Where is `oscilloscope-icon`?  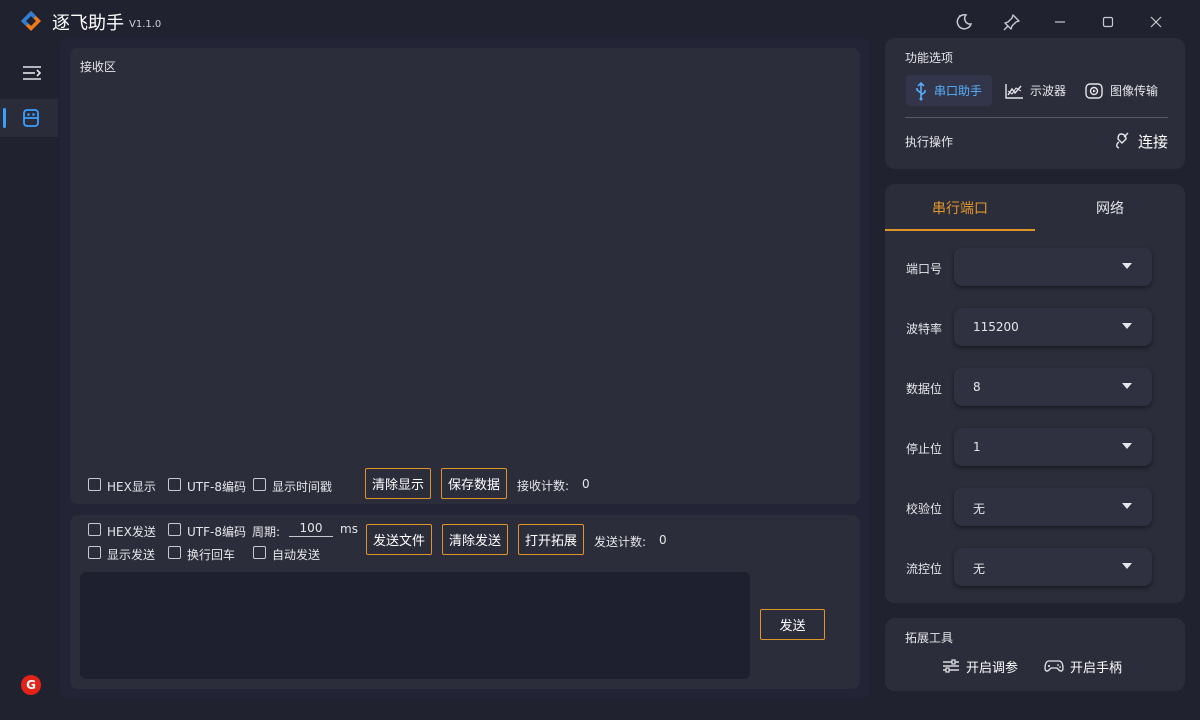
oscilloscope-icon is located at coordinates (1014, 91).